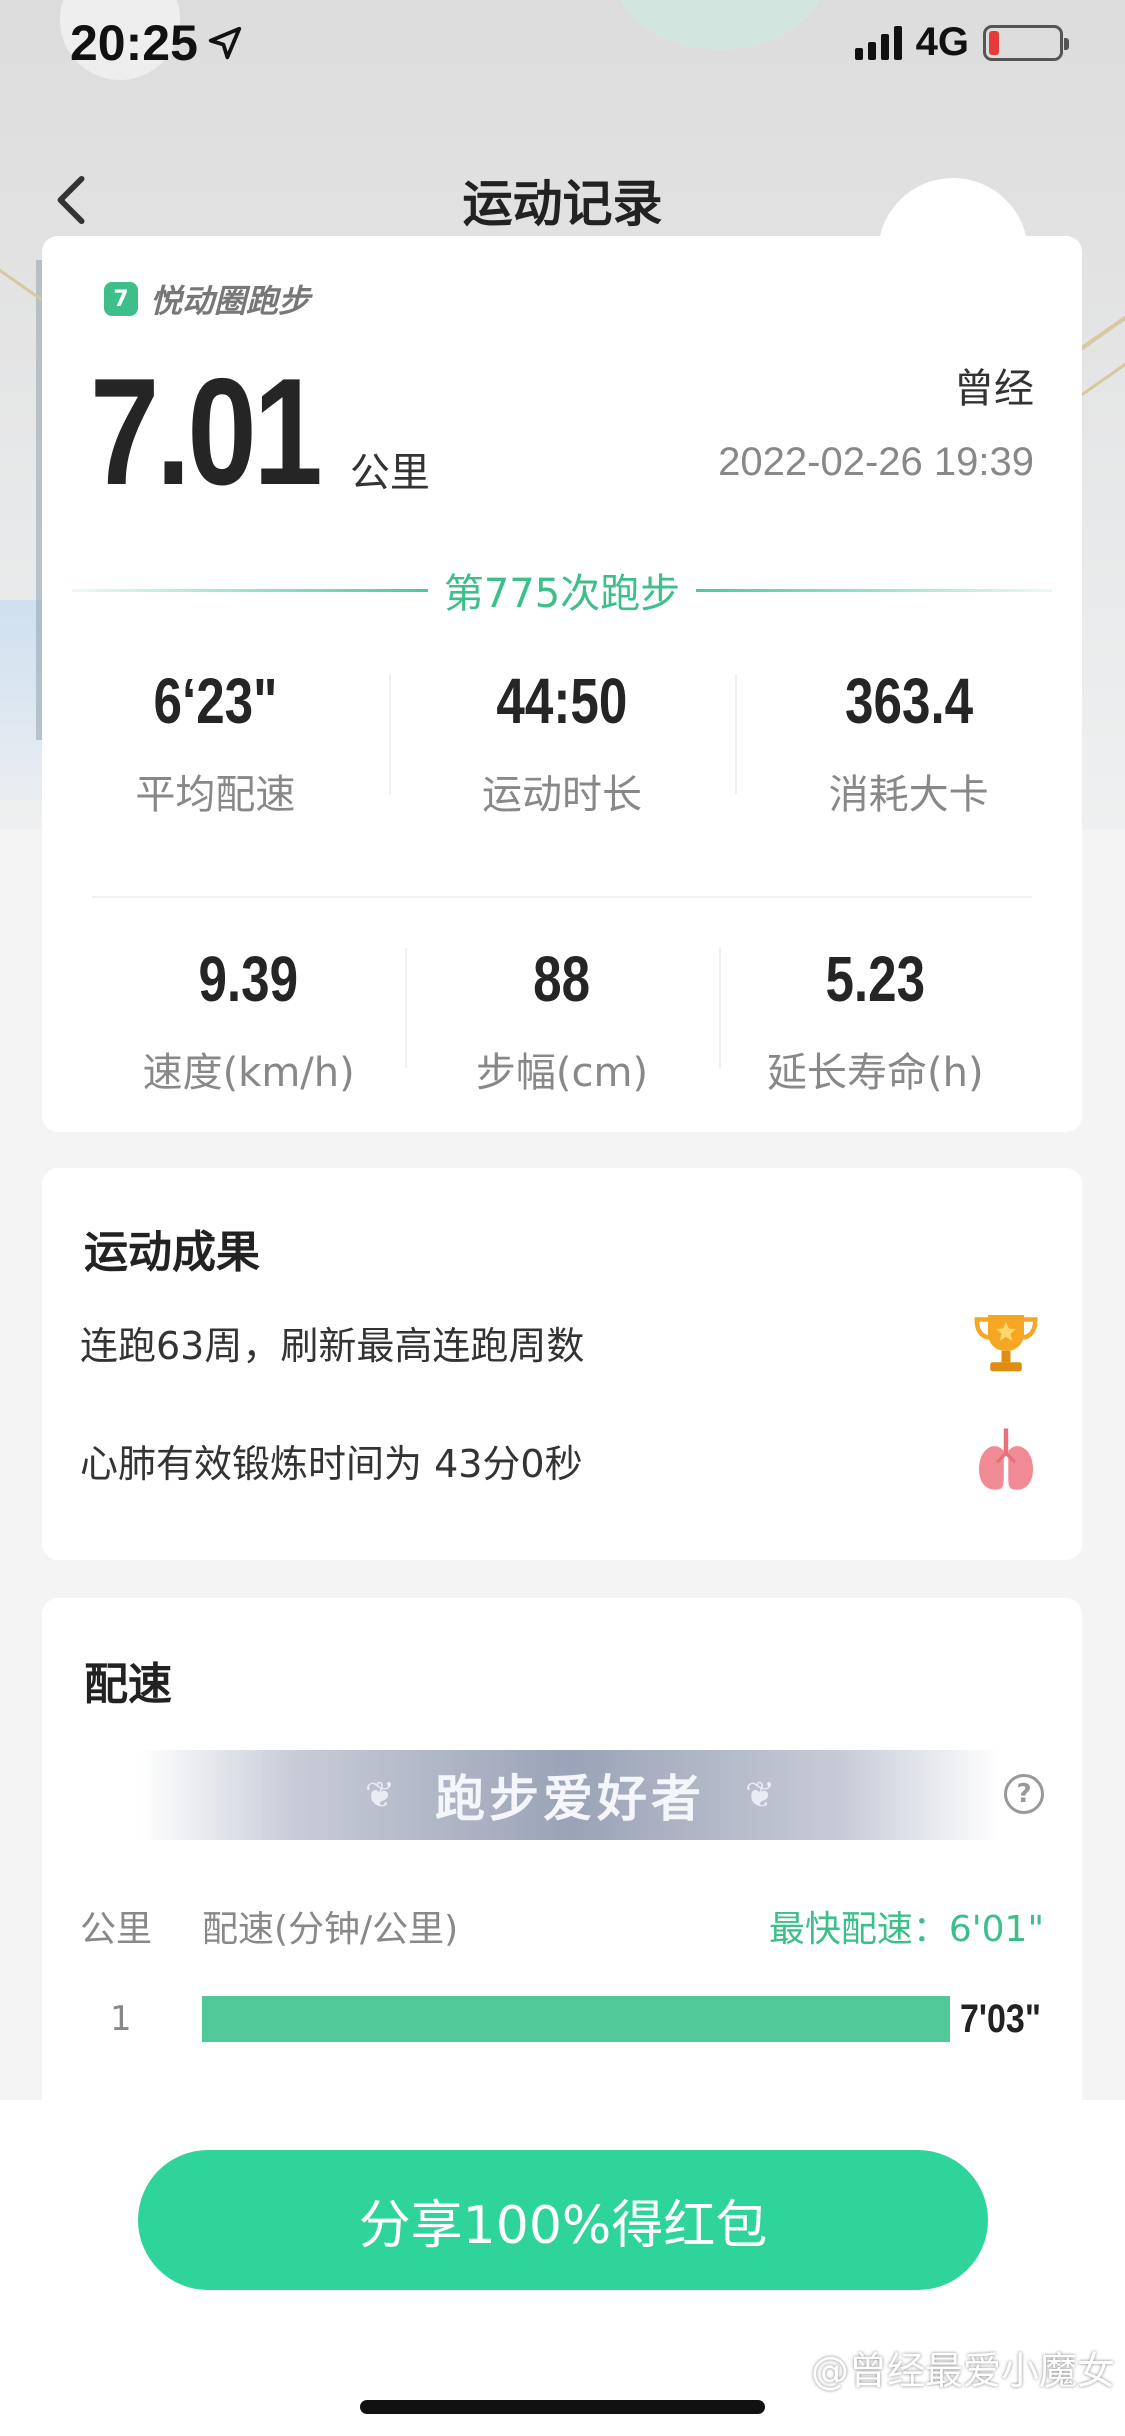 Image resolution: width=1125 pixels, height=2436 pixels. Describe the element at coordinates (230, 301) in the screenshot. I see `brand-name: 悦动圈跑步` at that location.